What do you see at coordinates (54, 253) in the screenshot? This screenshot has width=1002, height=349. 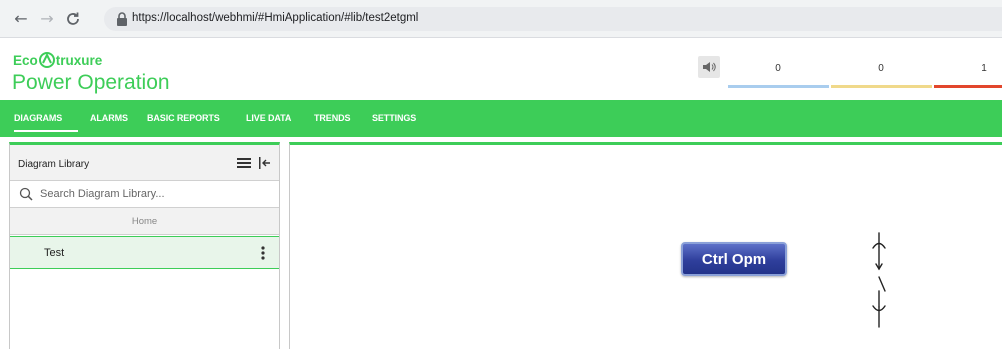 I see `library-item-label: Test` at bounding box center [54, 253].